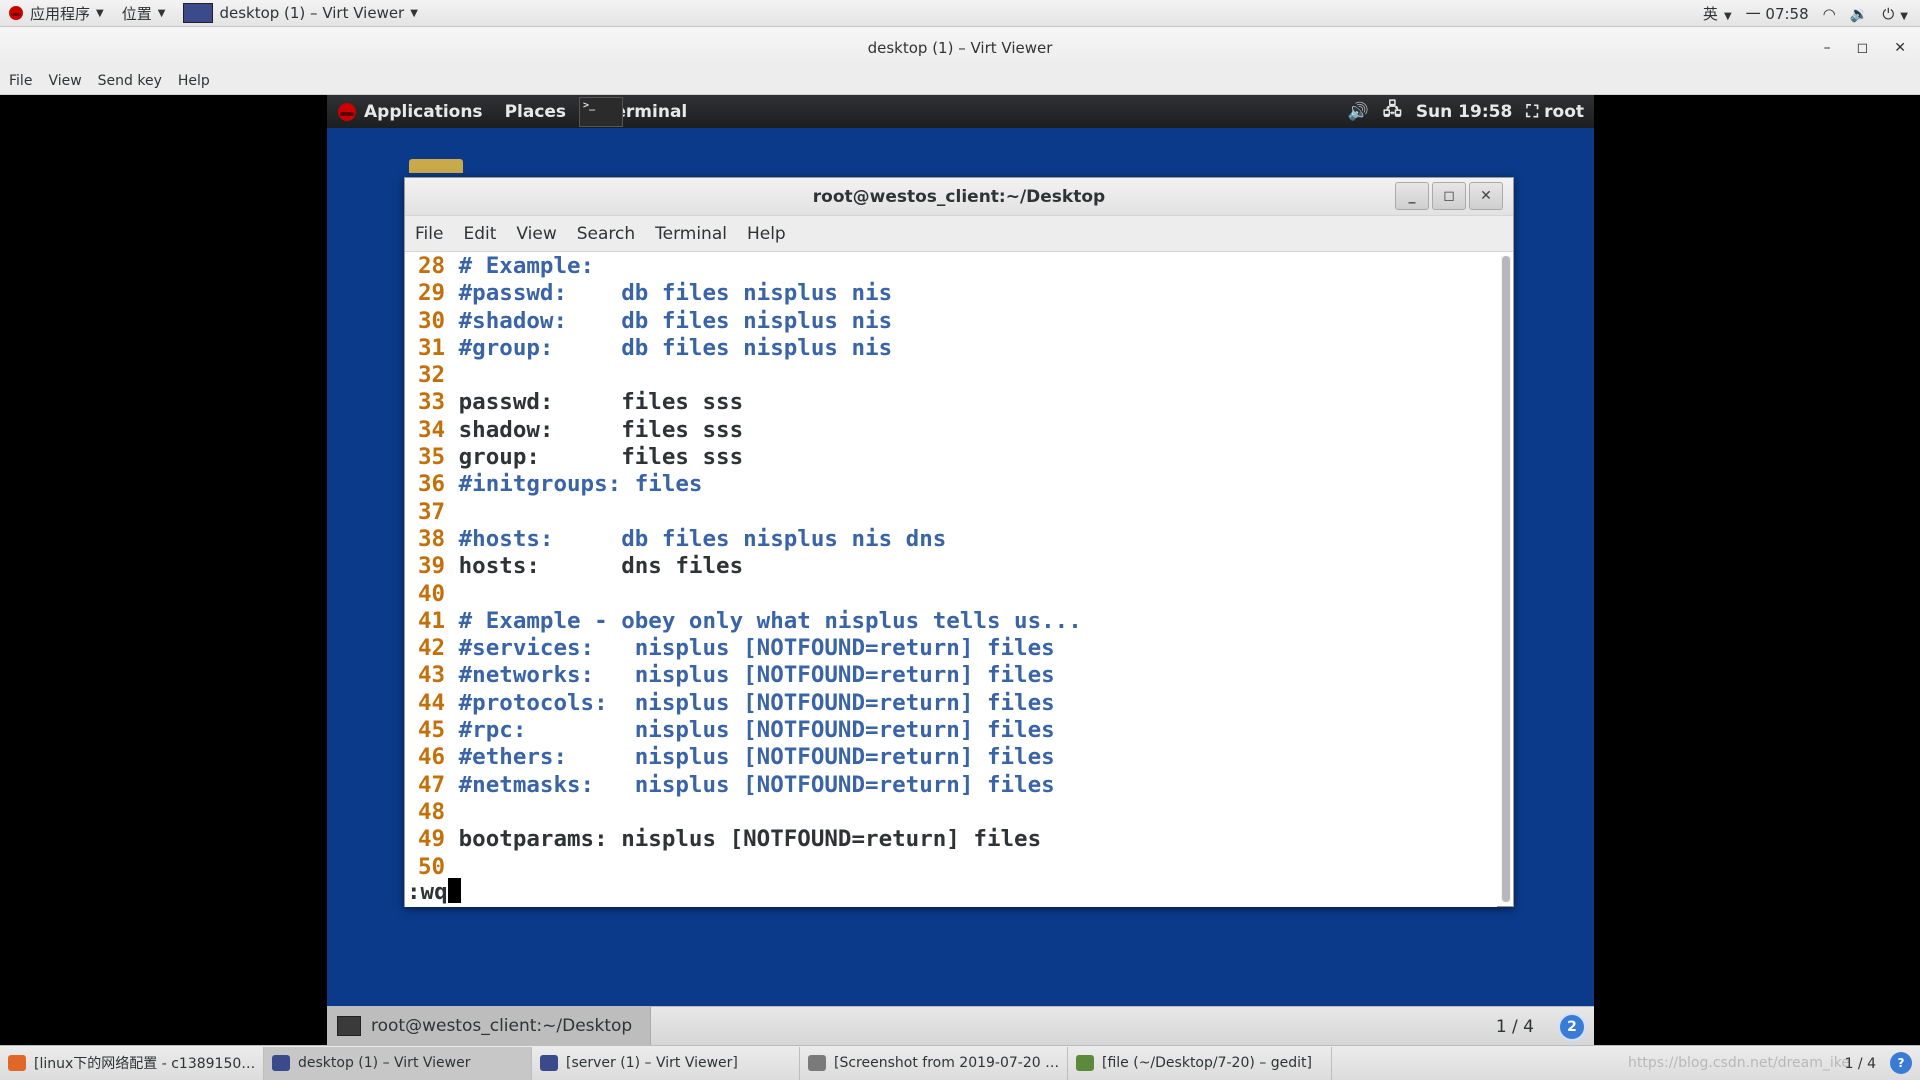 This screenshot has height=1080, width=1920. I want to click on virt-viewer-title: desktop (1) – Virt Viewer, so click(960, 47).